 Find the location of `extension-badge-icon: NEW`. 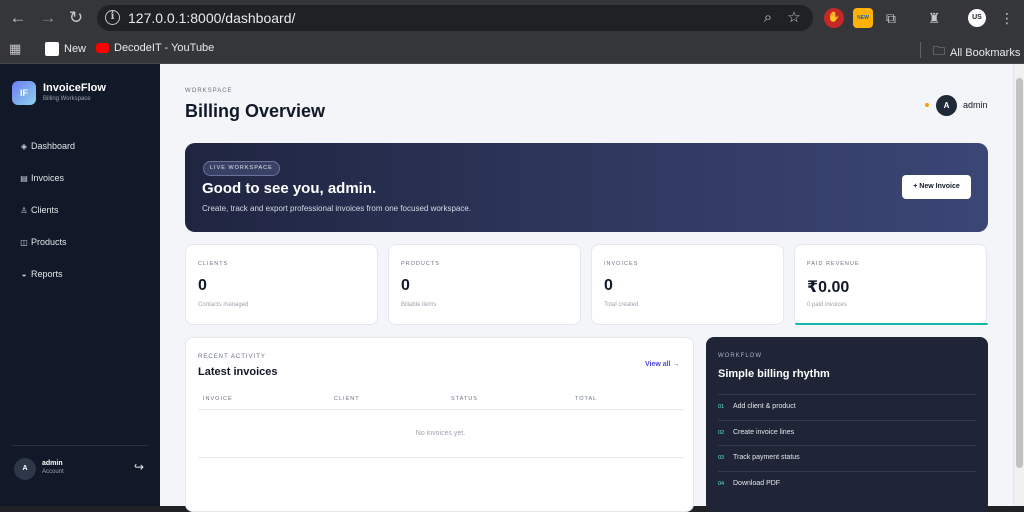

extension-badge-icon: NEW is located at coordinates (863, 18).